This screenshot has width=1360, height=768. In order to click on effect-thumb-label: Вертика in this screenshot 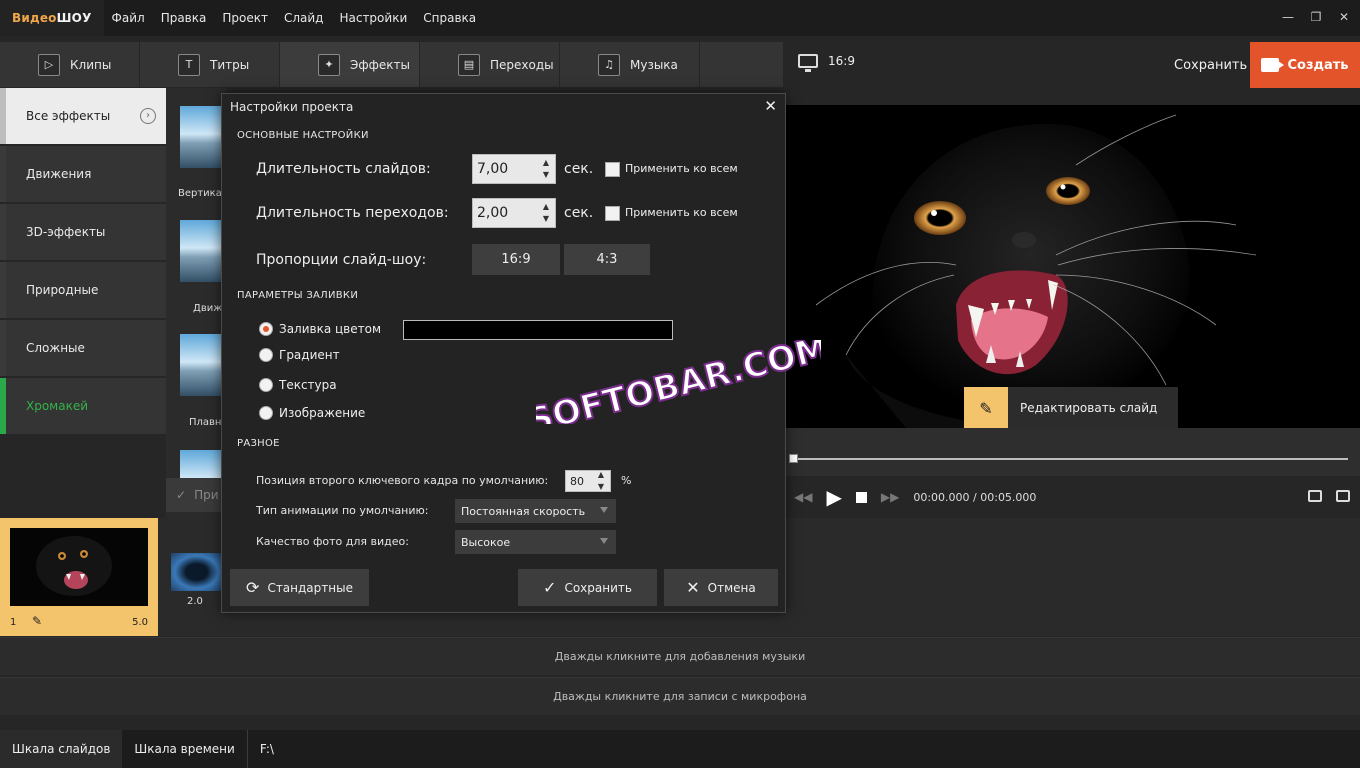, I will do `click(200, 193)`.